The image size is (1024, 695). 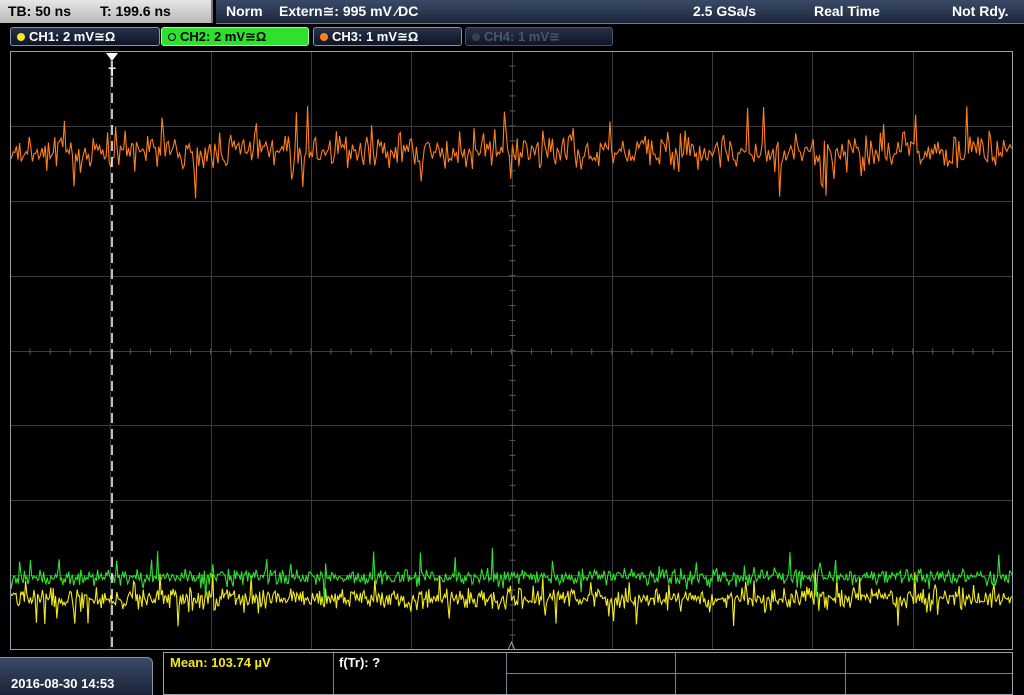 I want to click on ch4-indicator-icon, so click(x=476, y=37).